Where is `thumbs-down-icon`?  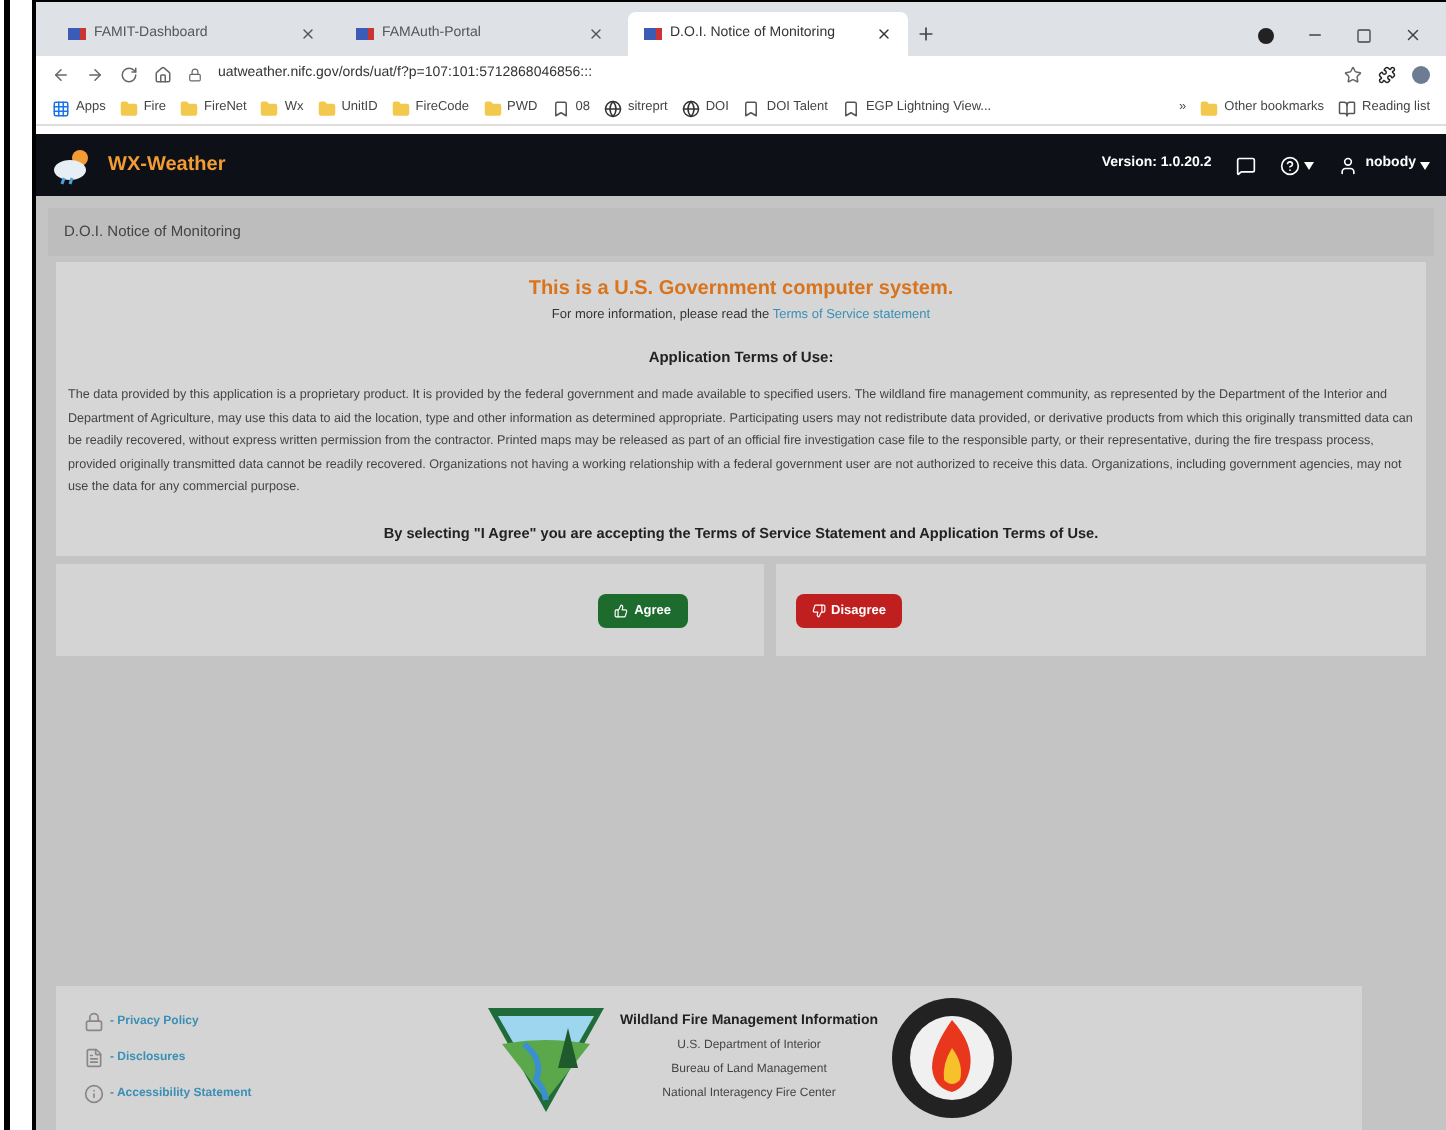 thumbs-down-icon is located at coordinates (818, 610).